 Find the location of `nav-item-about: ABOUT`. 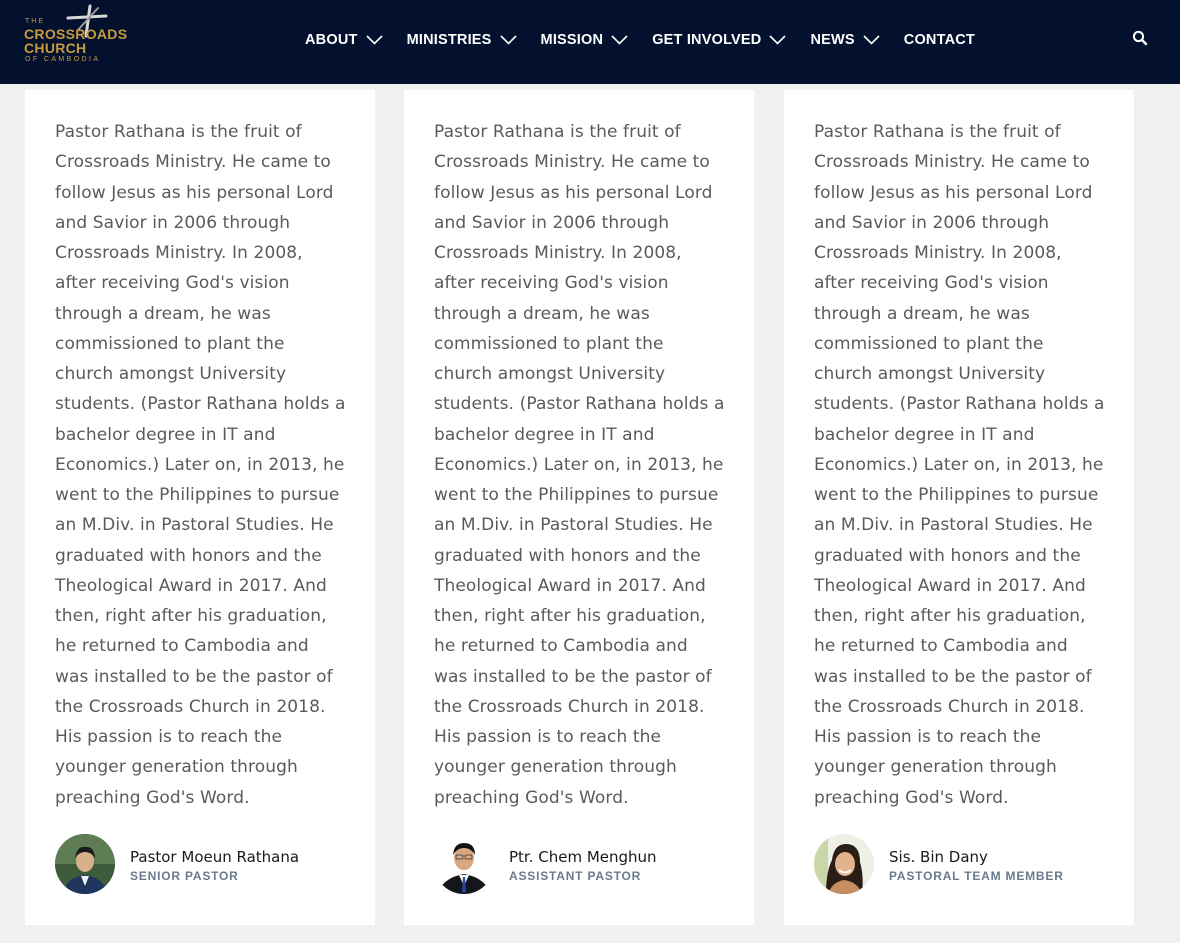

nav-item-about: ABOUT is located at coordinates (344, 40).